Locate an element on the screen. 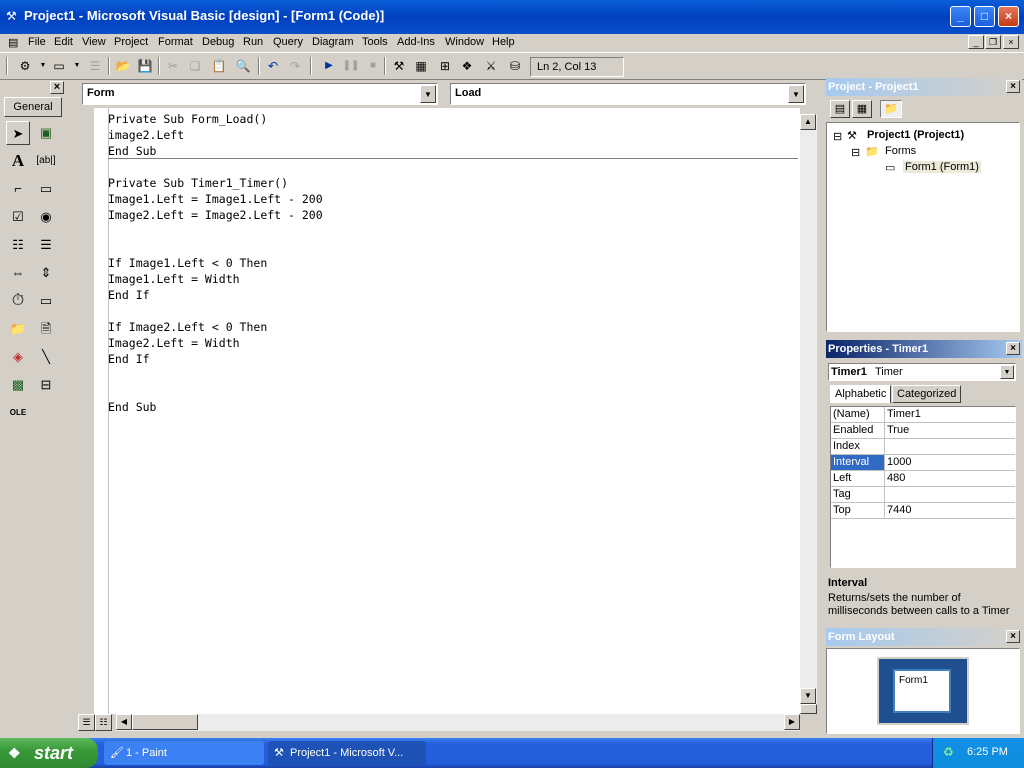 This screenshot has width=1024, height=768. clock: 6:25 PM is located at coordinates (987, 752).